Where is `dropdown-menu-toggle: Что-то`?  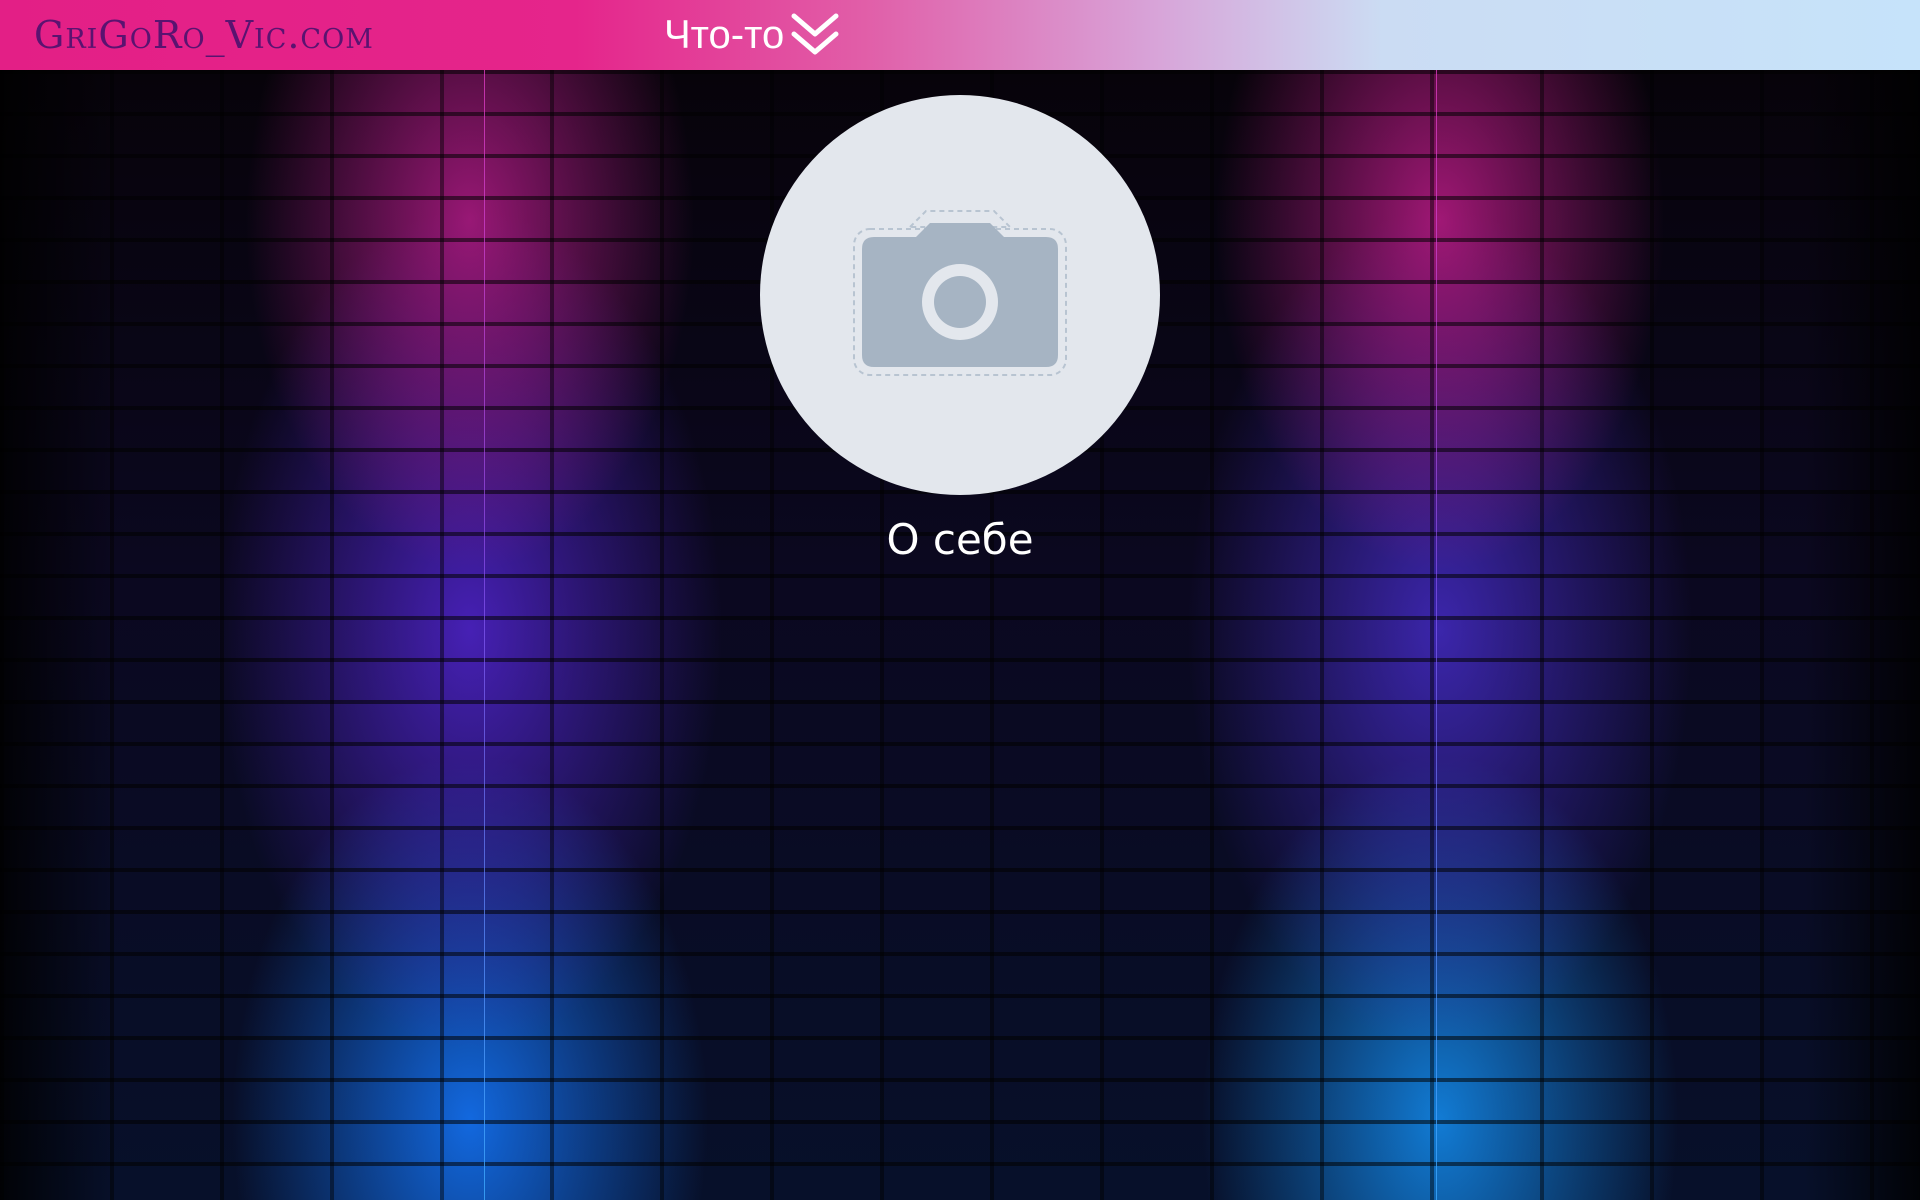
dropdown-menu-toggle: Что-то is located at coordinates (752, 35).